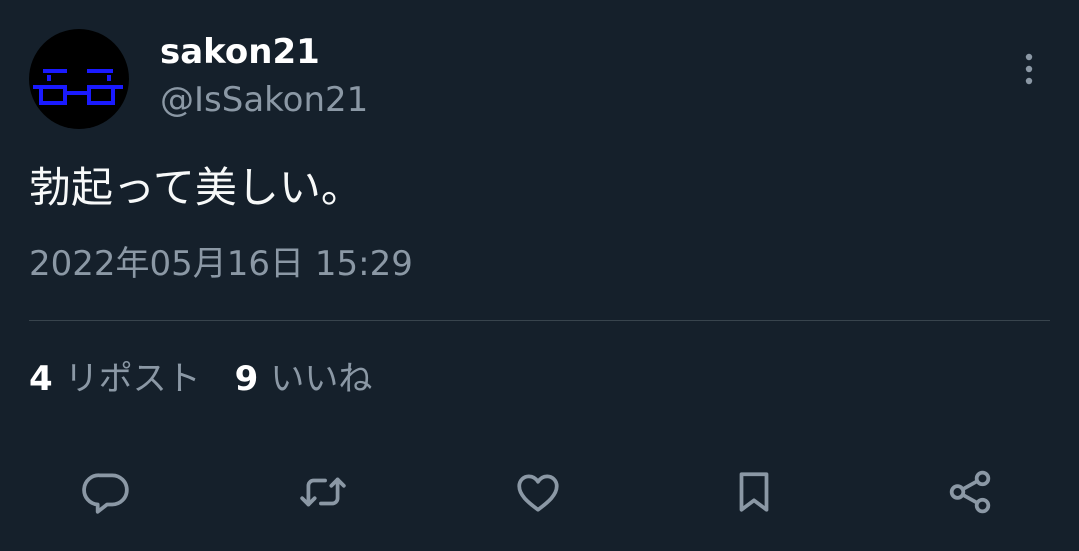  What do you see at coordinates (246, 379) in the screenshot?
I see `likes-count: 9` at bounding box center [246, 379].